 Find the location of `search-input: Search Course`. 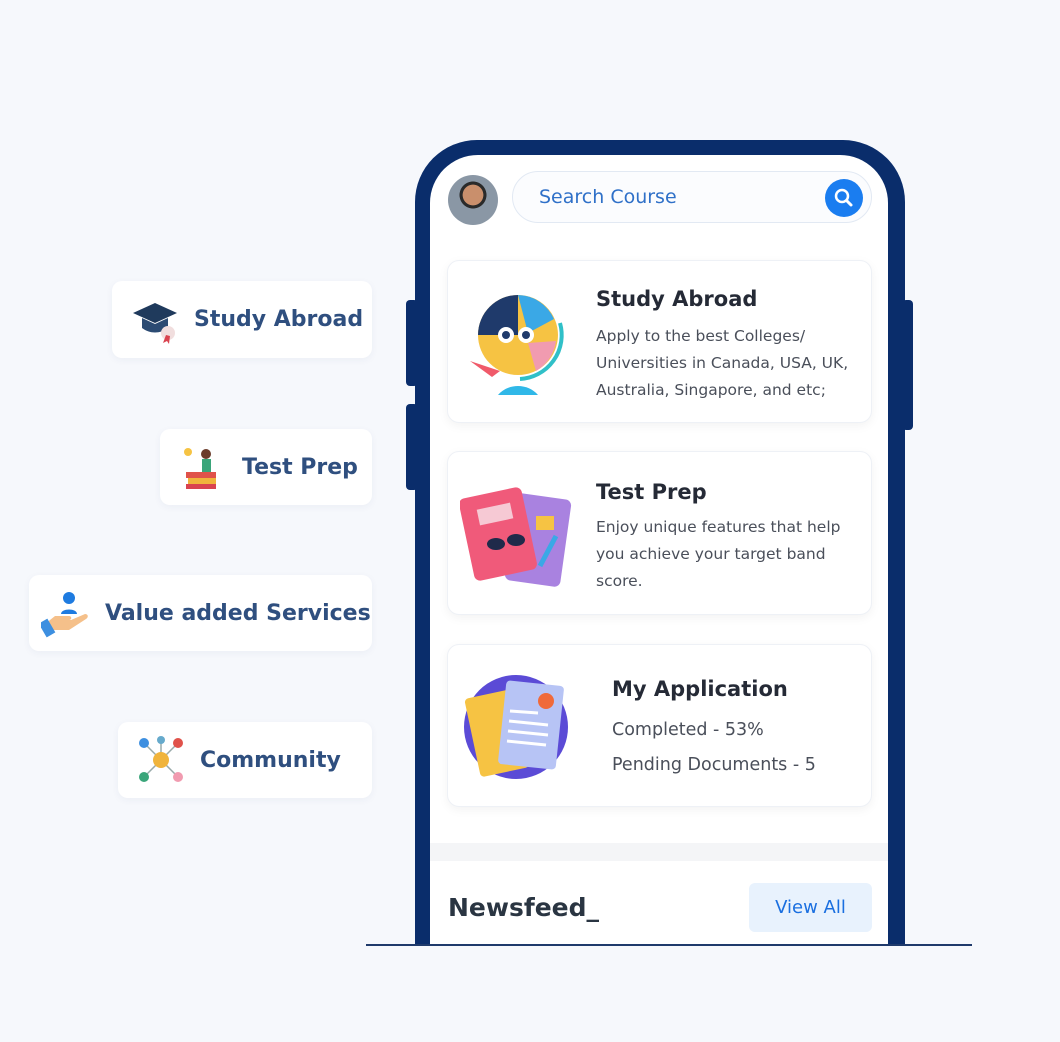

search-input: Search Course is located at coordinates (692, 197).